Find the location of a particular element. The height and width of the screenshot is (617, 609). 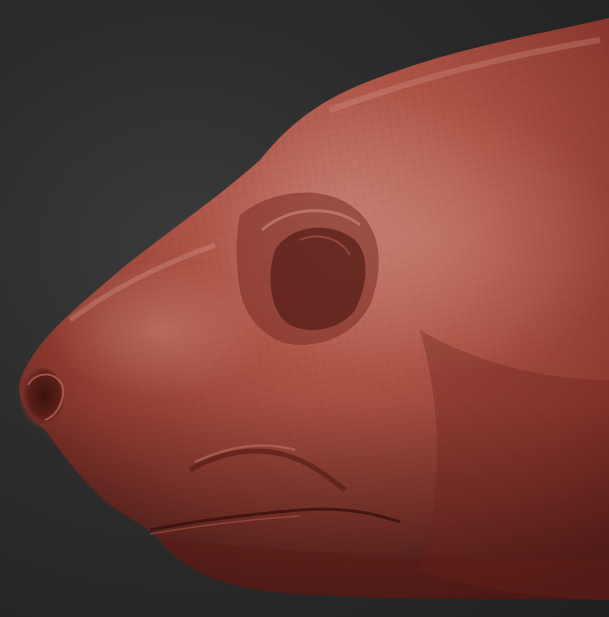

brow-fold is located at coordinates (307, 268).